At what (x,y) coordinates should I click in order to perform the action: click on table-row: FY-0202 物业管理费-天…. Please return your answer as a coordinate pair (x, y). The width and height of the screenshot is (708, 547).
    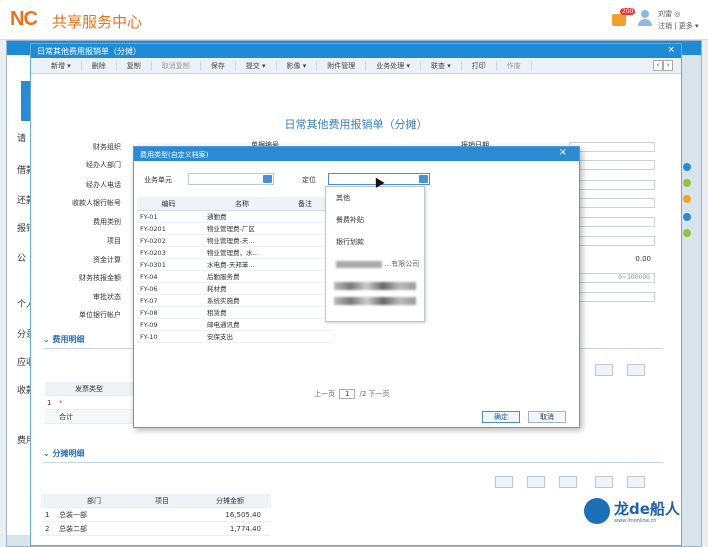
    Looking at the image, I should click on (235, 241).